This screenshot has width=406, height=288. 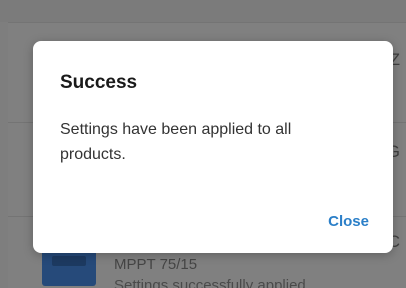 What do you see at coordinates (210, 282) in the screenshot?
I see `device-status: Settings successfully applied` at bounding box center [210, 282].